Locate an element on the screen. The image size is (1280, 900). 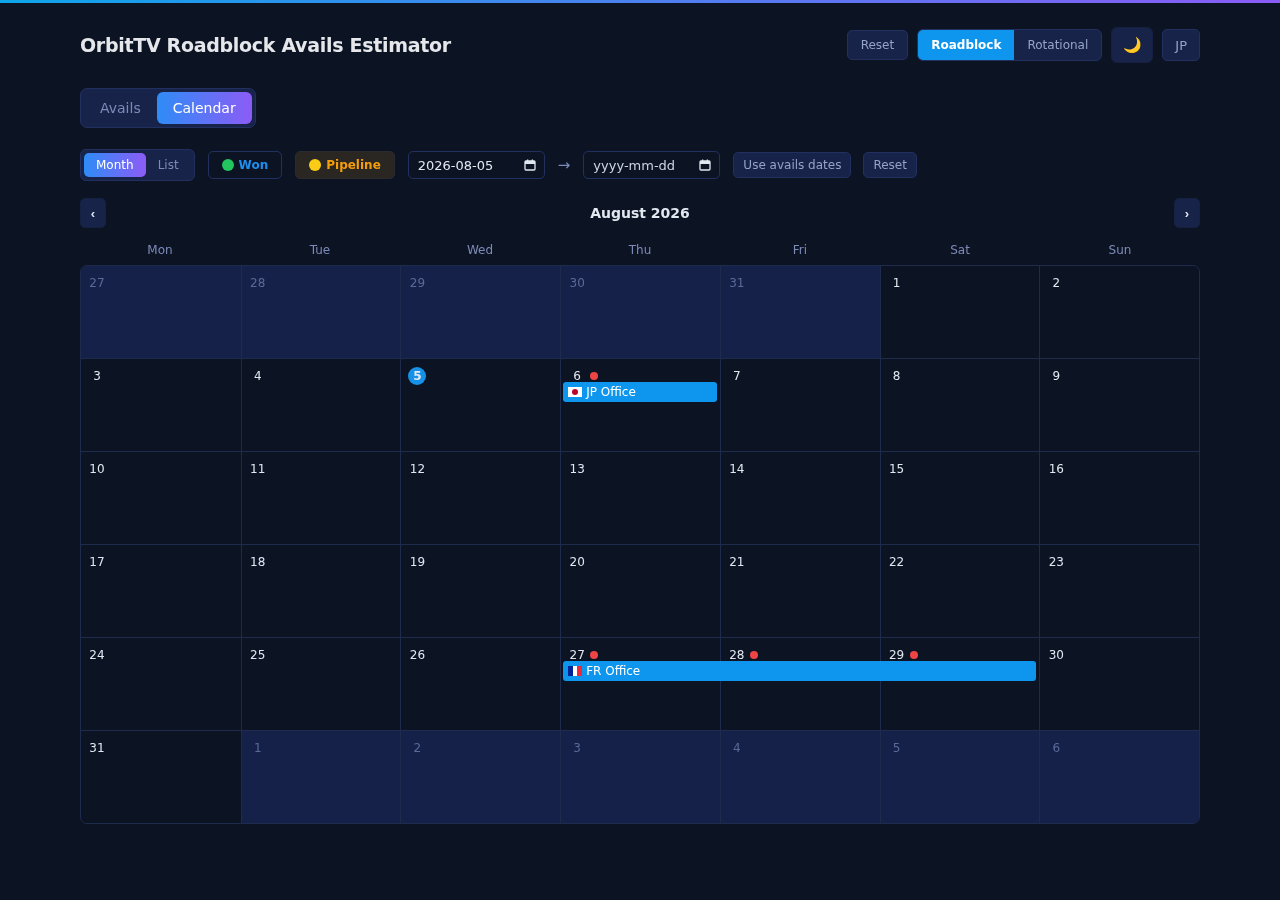
day-number: 8 is located at coordinates (896, 376).